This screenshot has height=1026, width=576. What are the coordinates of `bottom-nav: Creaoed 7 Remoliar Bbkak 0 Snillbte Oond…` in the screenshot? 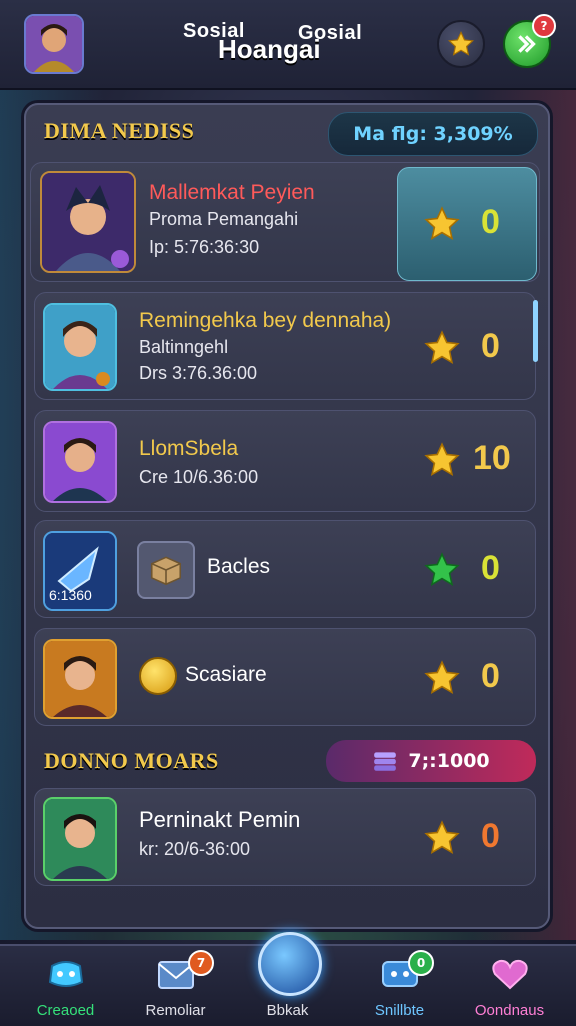 It's located at (288, 979).